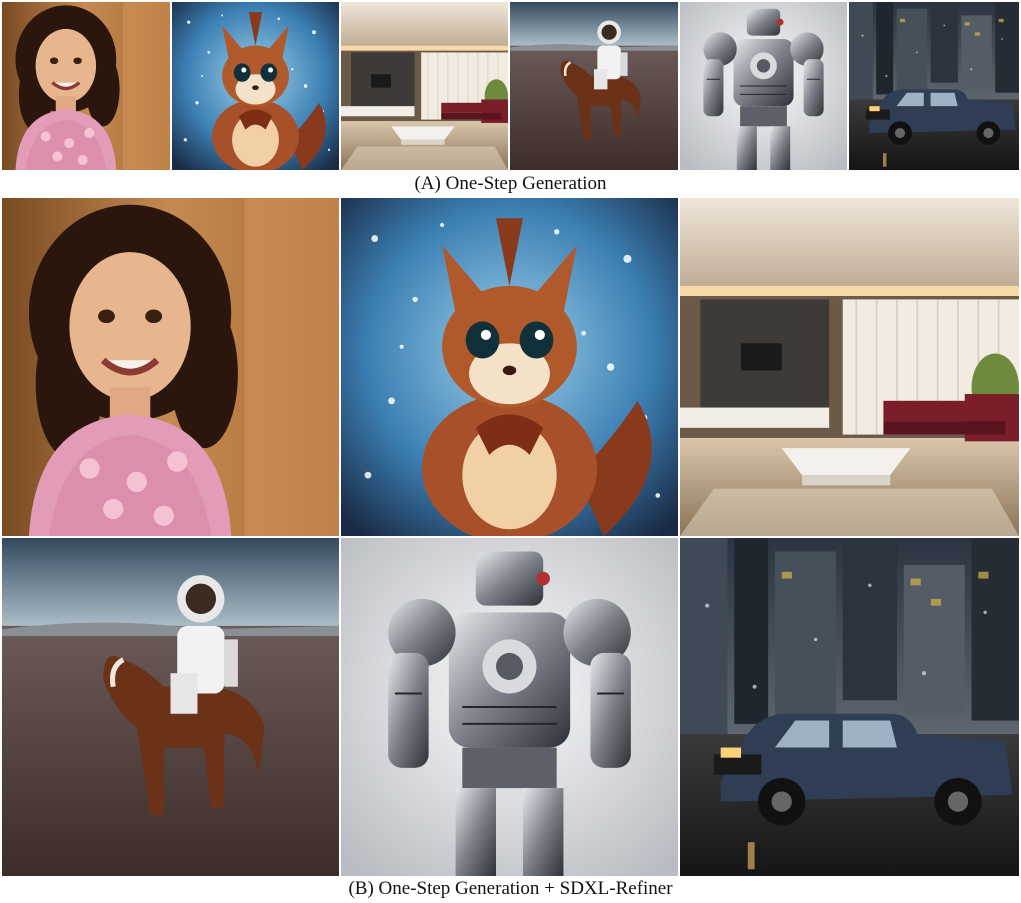 The height and width of the screenshot is (903, 1021). What do you see at coordinates (510, 183) in the screenshot?
I see `caption-a: (A) One-Step Generation` at bounding box center [510, 183].